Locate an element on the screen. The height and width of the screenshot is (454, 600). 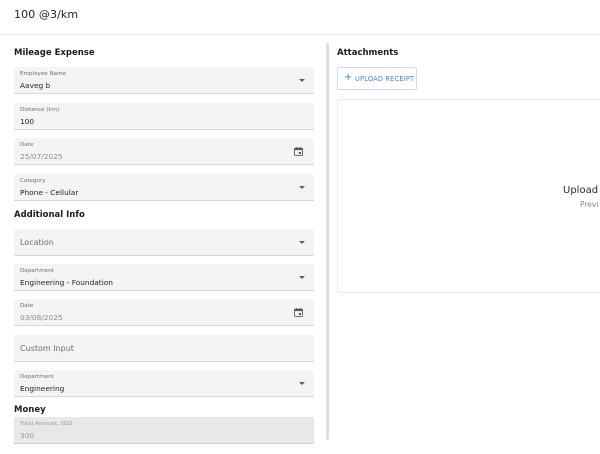
mileage-date-input: Date 25/07/2025 is located at coordinates (164, 151).